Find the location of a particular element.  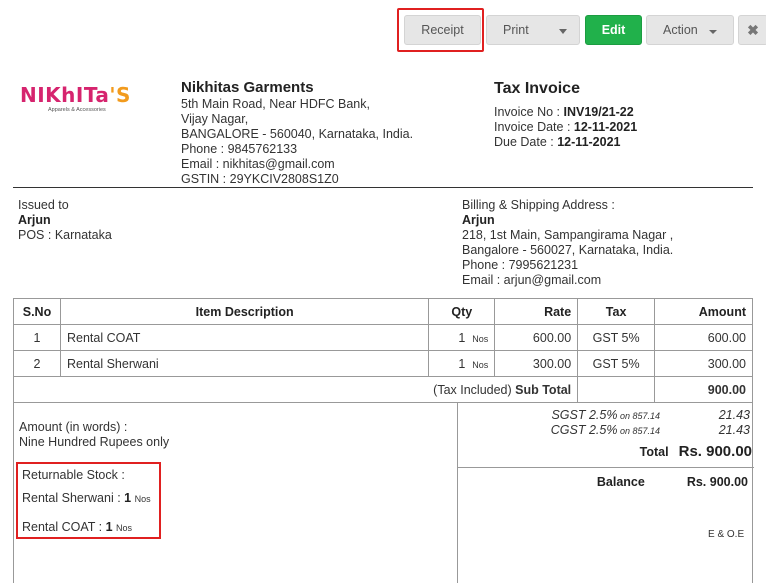

cgst-base: on 857.14 is located at coordinates (638, 431).